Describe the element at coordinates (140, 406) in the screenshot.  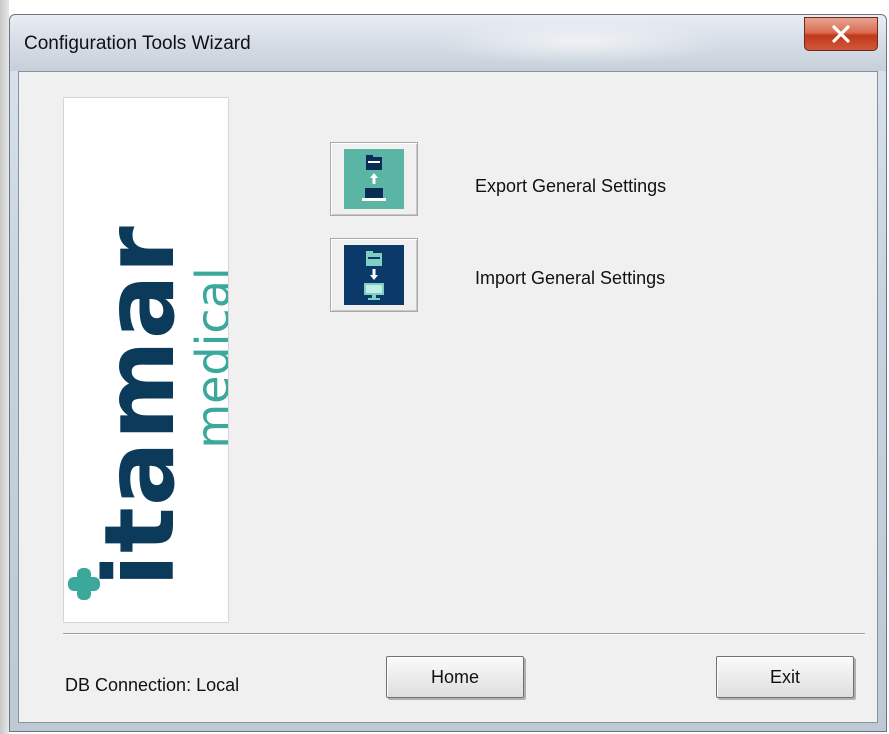
I see `logo-text-main: itamar` at that location.